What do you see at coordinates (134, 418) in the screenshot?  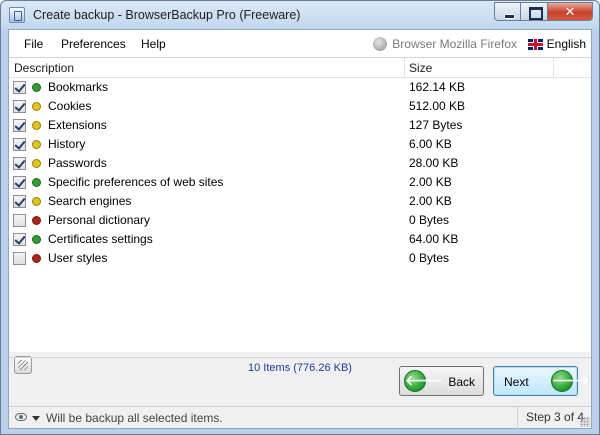 I see `status-message: Will be backup all selected items.` at bounding box center [134, 418].